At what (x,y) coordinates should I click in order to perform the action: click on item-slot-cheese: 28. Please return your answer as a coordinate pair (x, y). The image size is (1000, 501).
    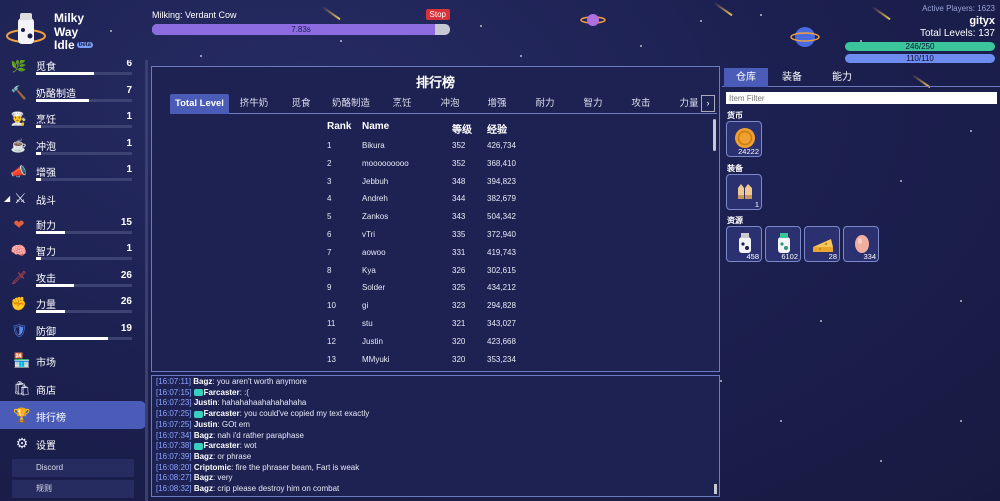
    Looking at the image, I should click on (822, 244).